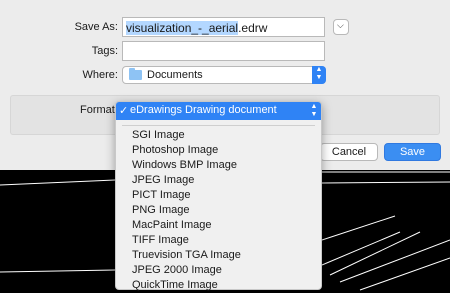 The image size is (450, 293). I want to click on filename-input: visualization_-_aerial.edrw, so click(223, 27).